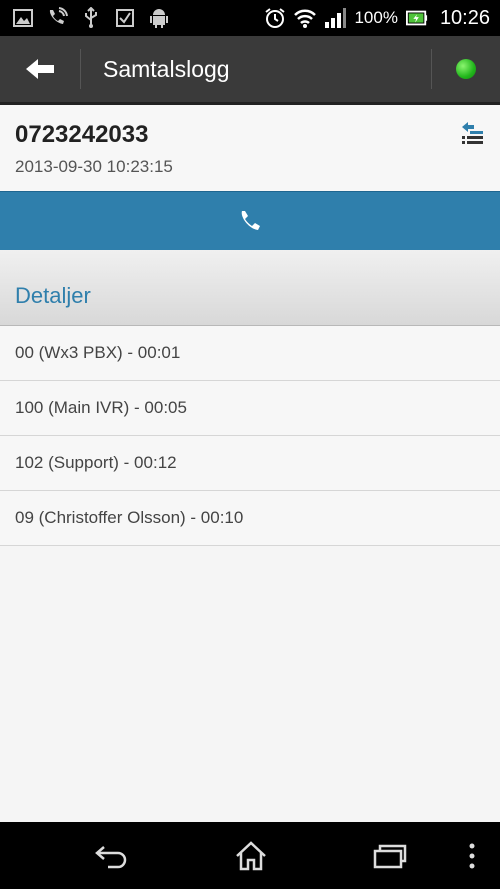  I want to click on nav-back-button, so click(112, 856).